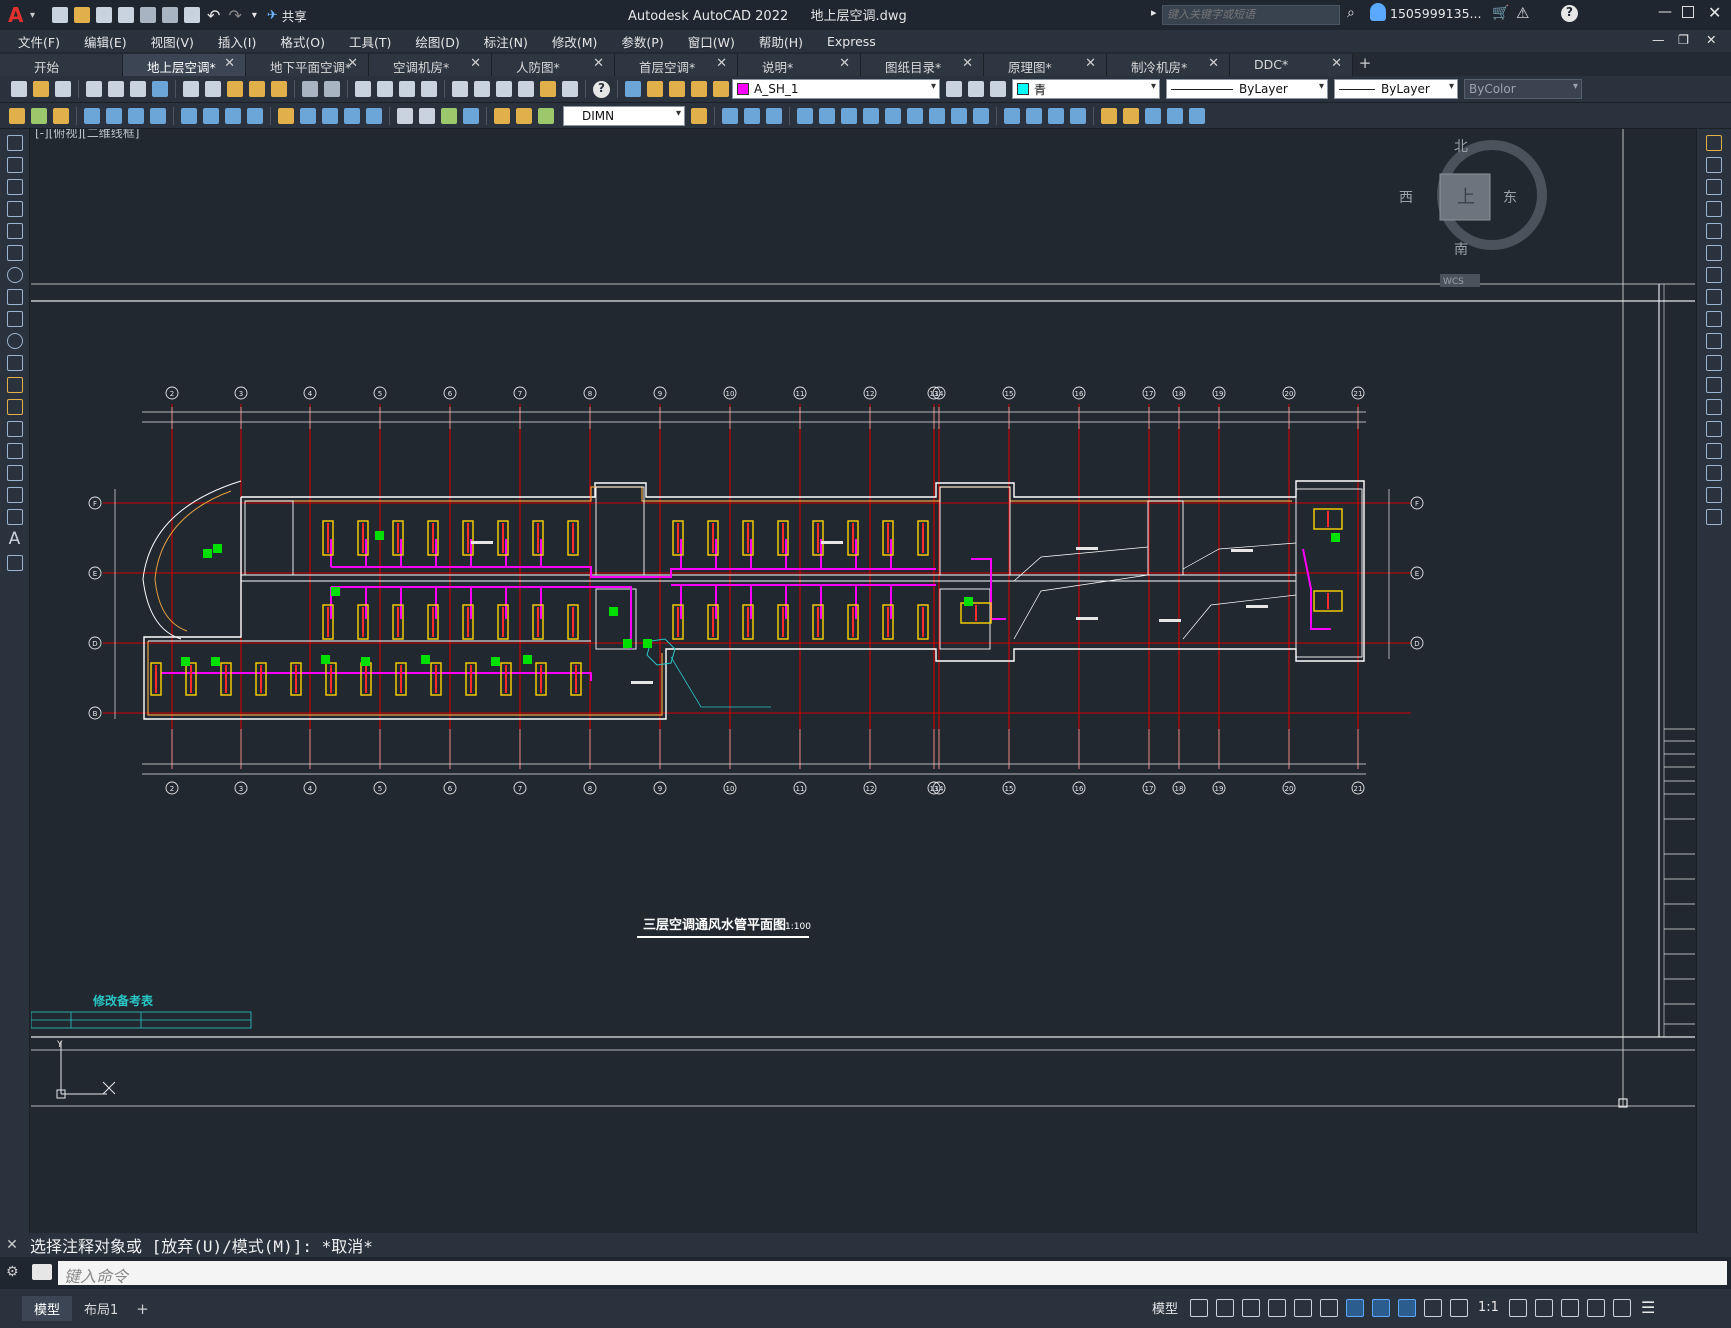 This screenshot has height=1328, width=1731. I want to click on autocad-logo-icon: A, so click(19, 15).